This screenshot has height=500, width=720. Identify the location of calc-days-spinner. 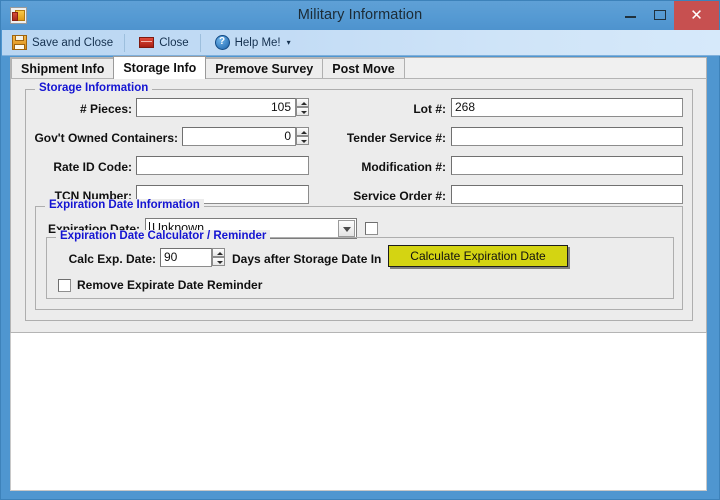
(218, 257).